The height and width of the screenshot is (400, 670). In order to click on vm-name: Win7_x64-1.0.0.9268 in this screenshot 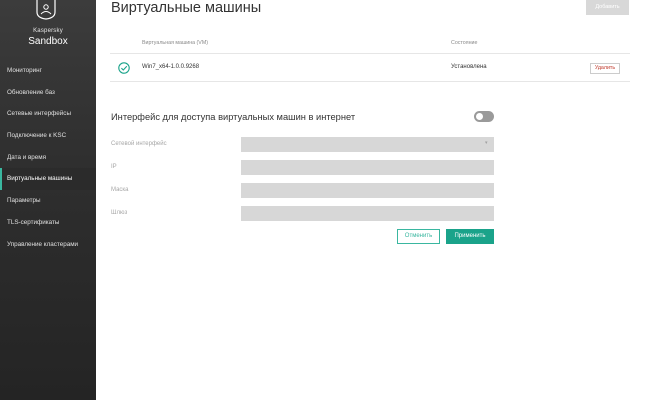, I will do `click(171, 67)`.